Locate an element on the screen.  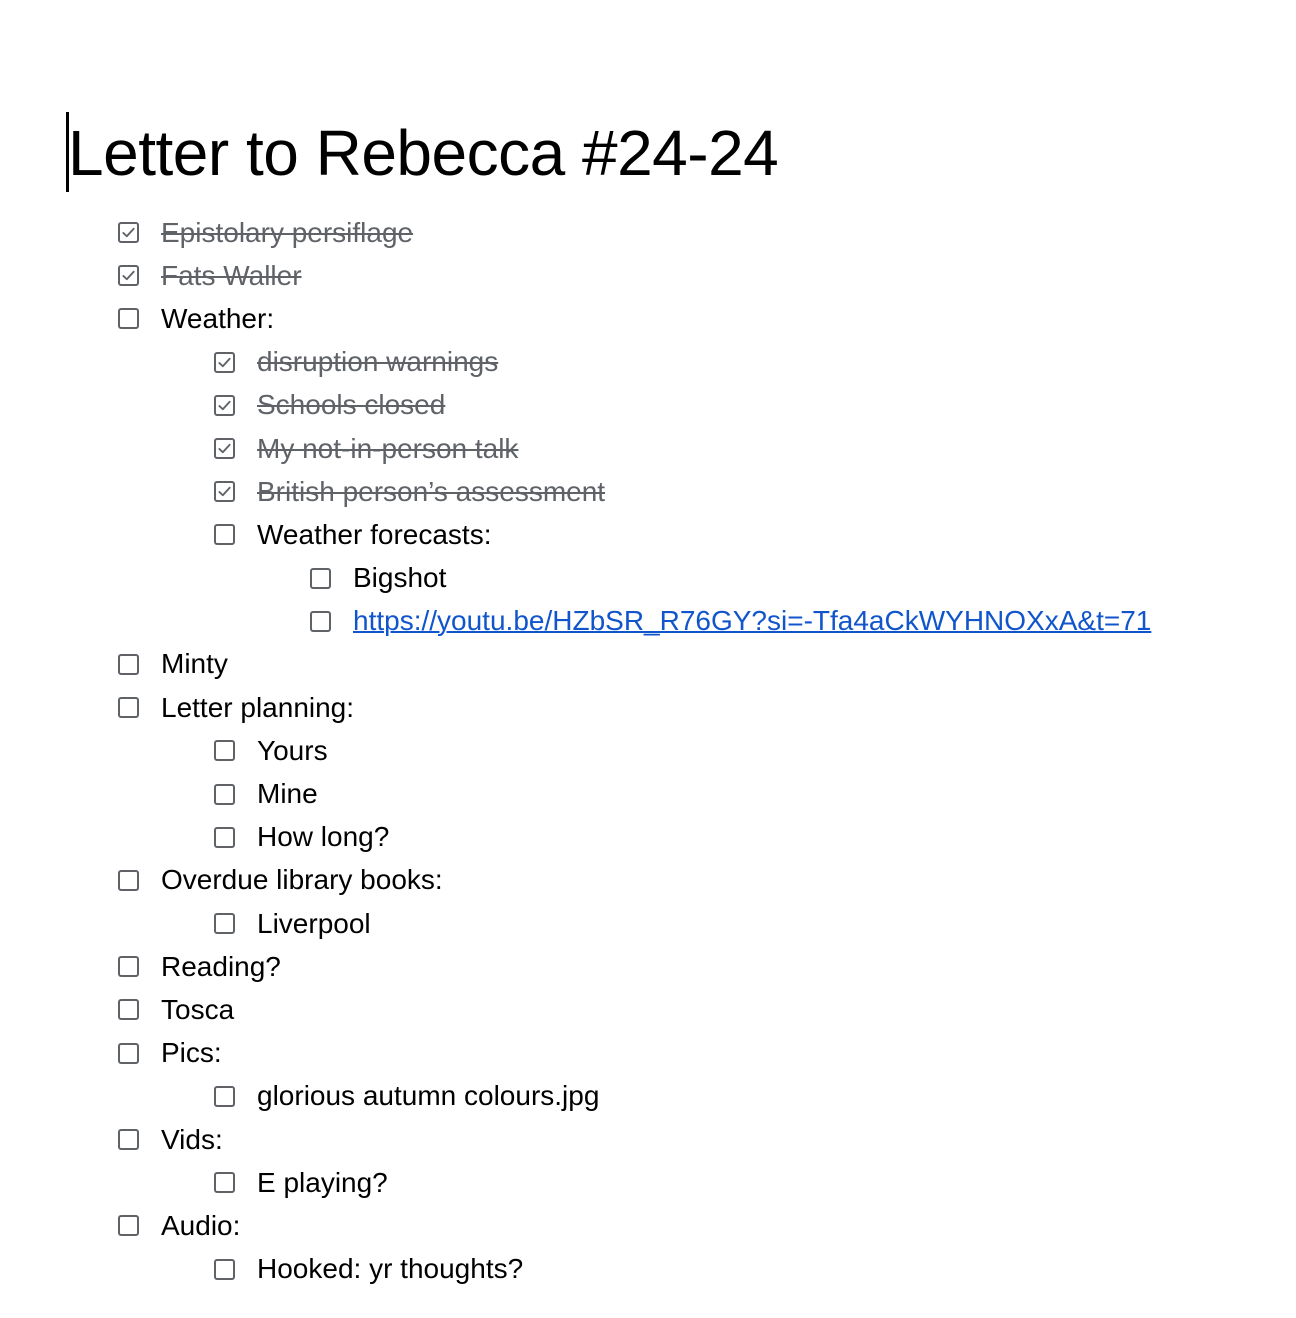
checklist-item-label: disruption warnings is located at coordinates (377, 362).